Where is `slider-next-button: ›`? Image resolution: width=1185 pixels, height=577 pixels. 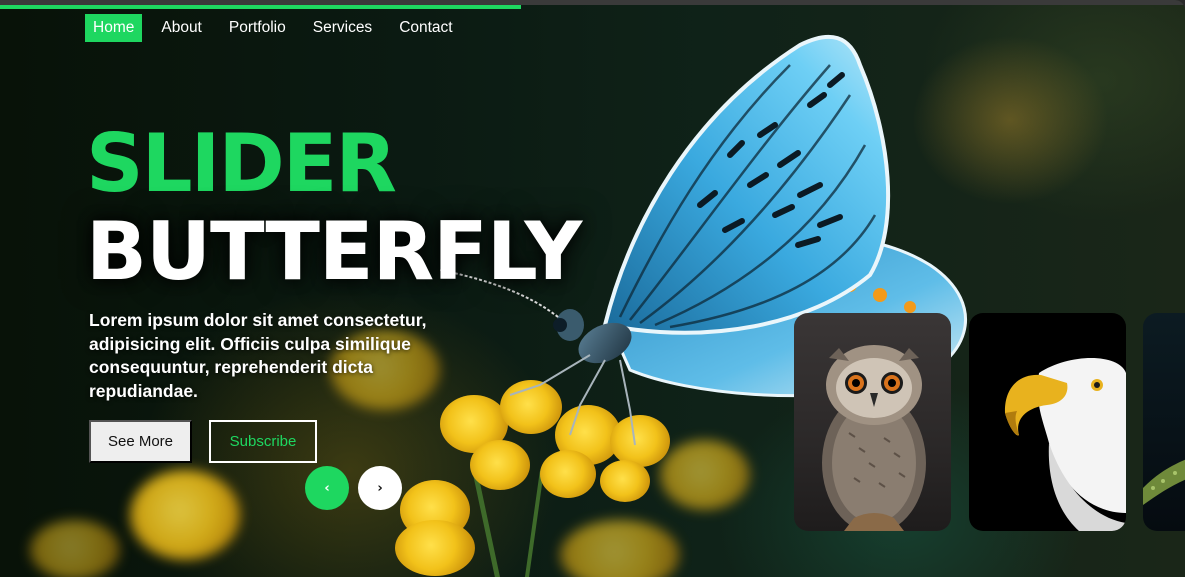 slider-next-button: › is located at coordinates (380, 488).